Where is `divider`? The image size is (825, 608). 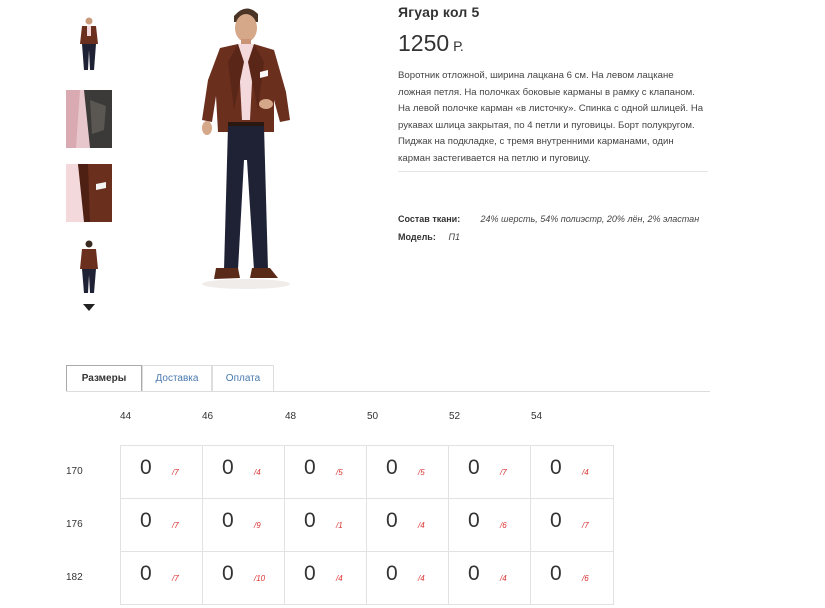
divider is located at coordinates (553, 171).